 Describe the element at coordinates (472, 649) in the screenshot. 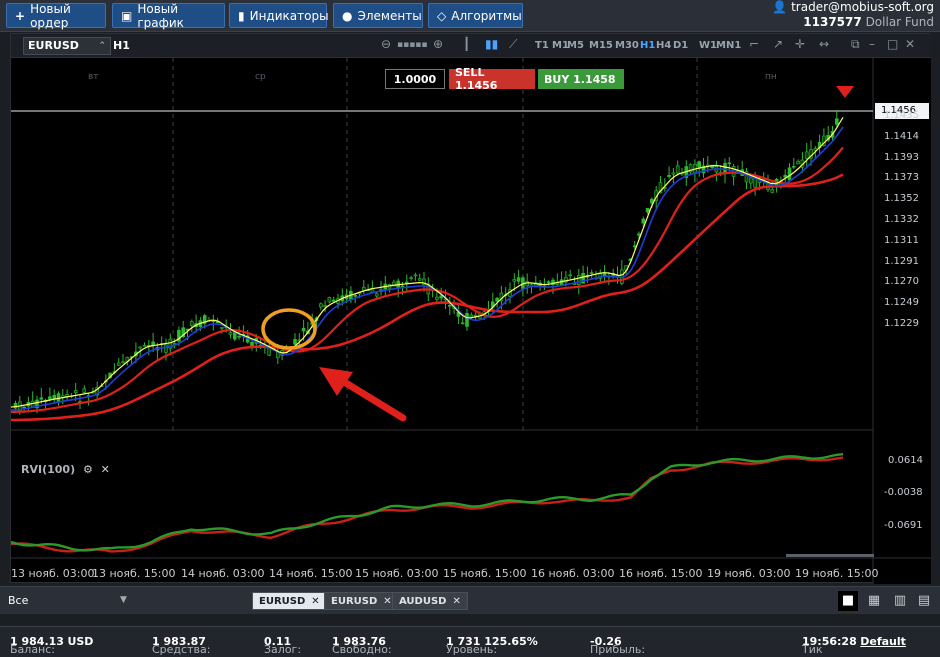

I see `level-label: Уровень:` at that location.